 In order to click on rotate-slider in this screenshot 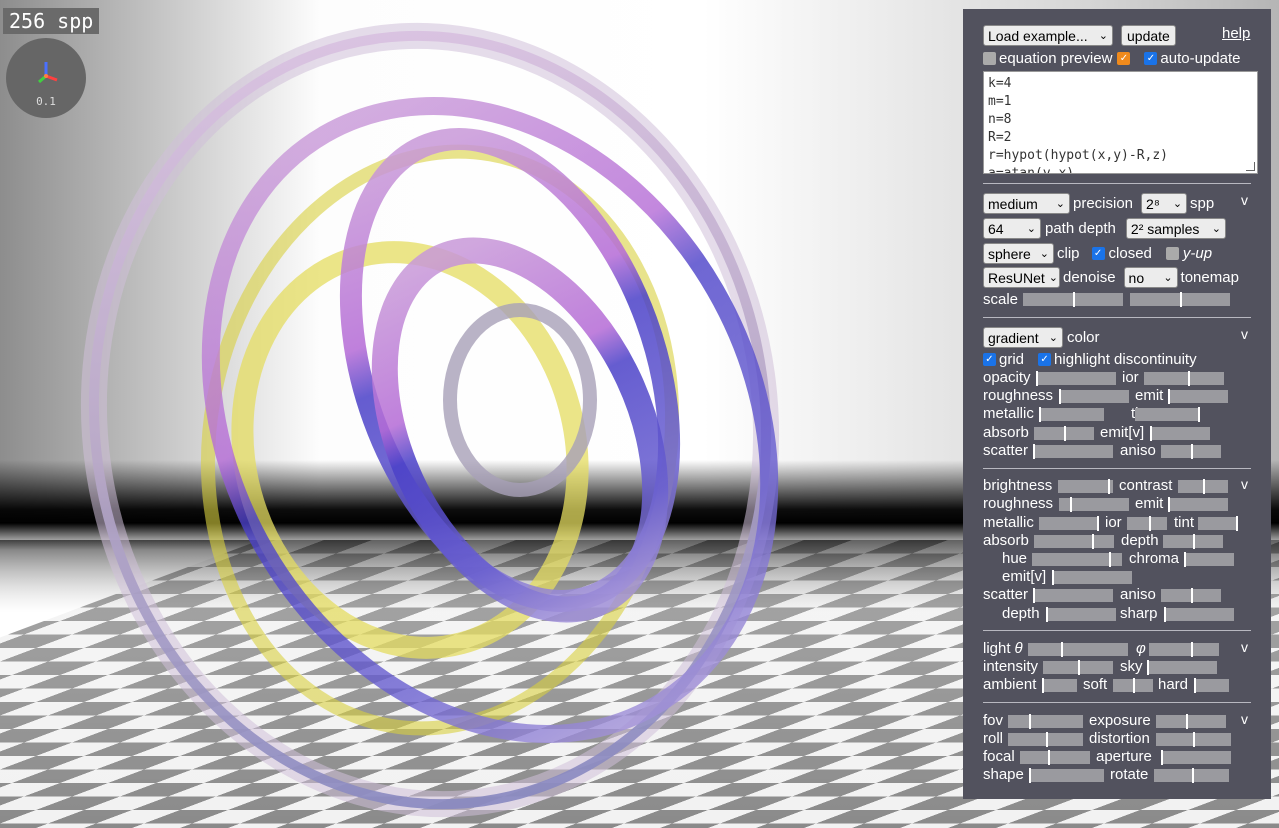, I will do `click(1191, 775)`.